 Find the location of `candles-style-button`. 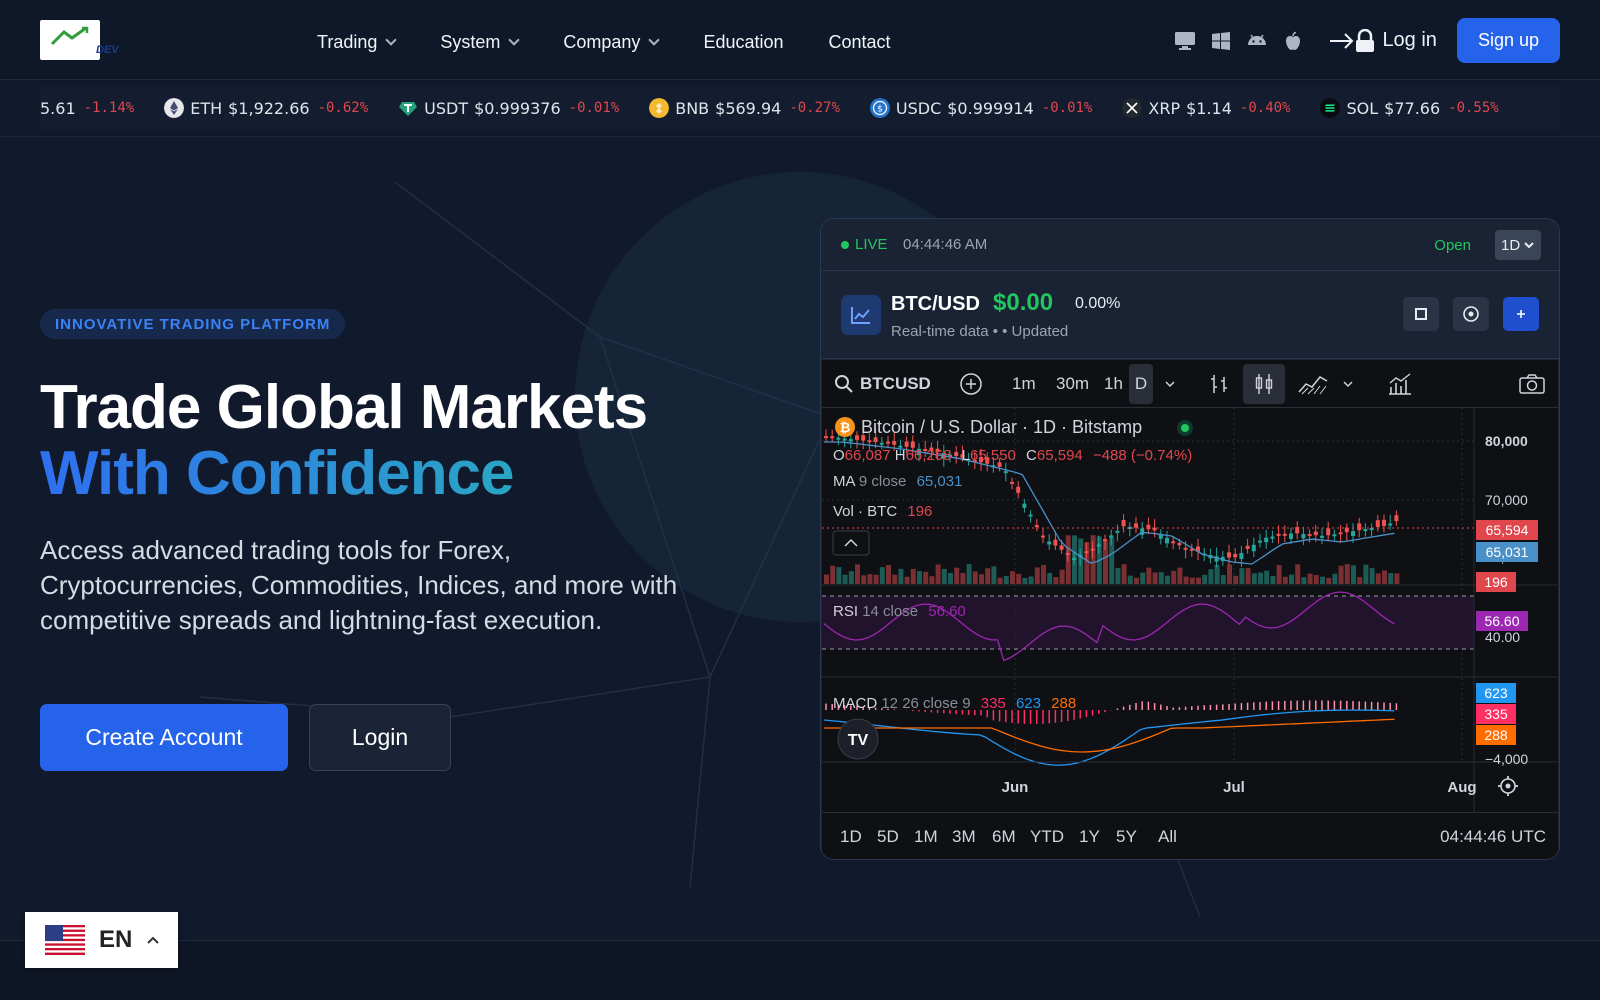

candles-style-button is located at coordinates (1264, 384).